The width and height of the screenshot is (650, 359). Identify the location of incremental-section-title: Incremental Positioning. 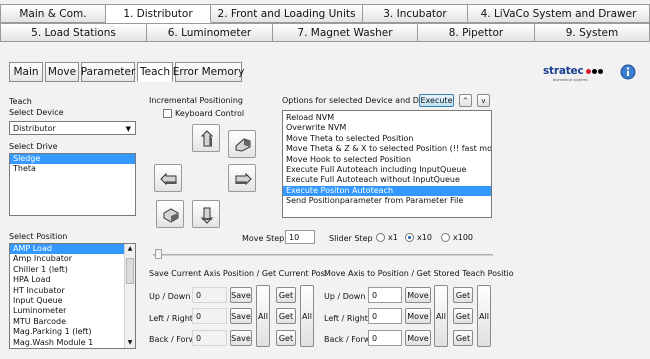
(196, 100).